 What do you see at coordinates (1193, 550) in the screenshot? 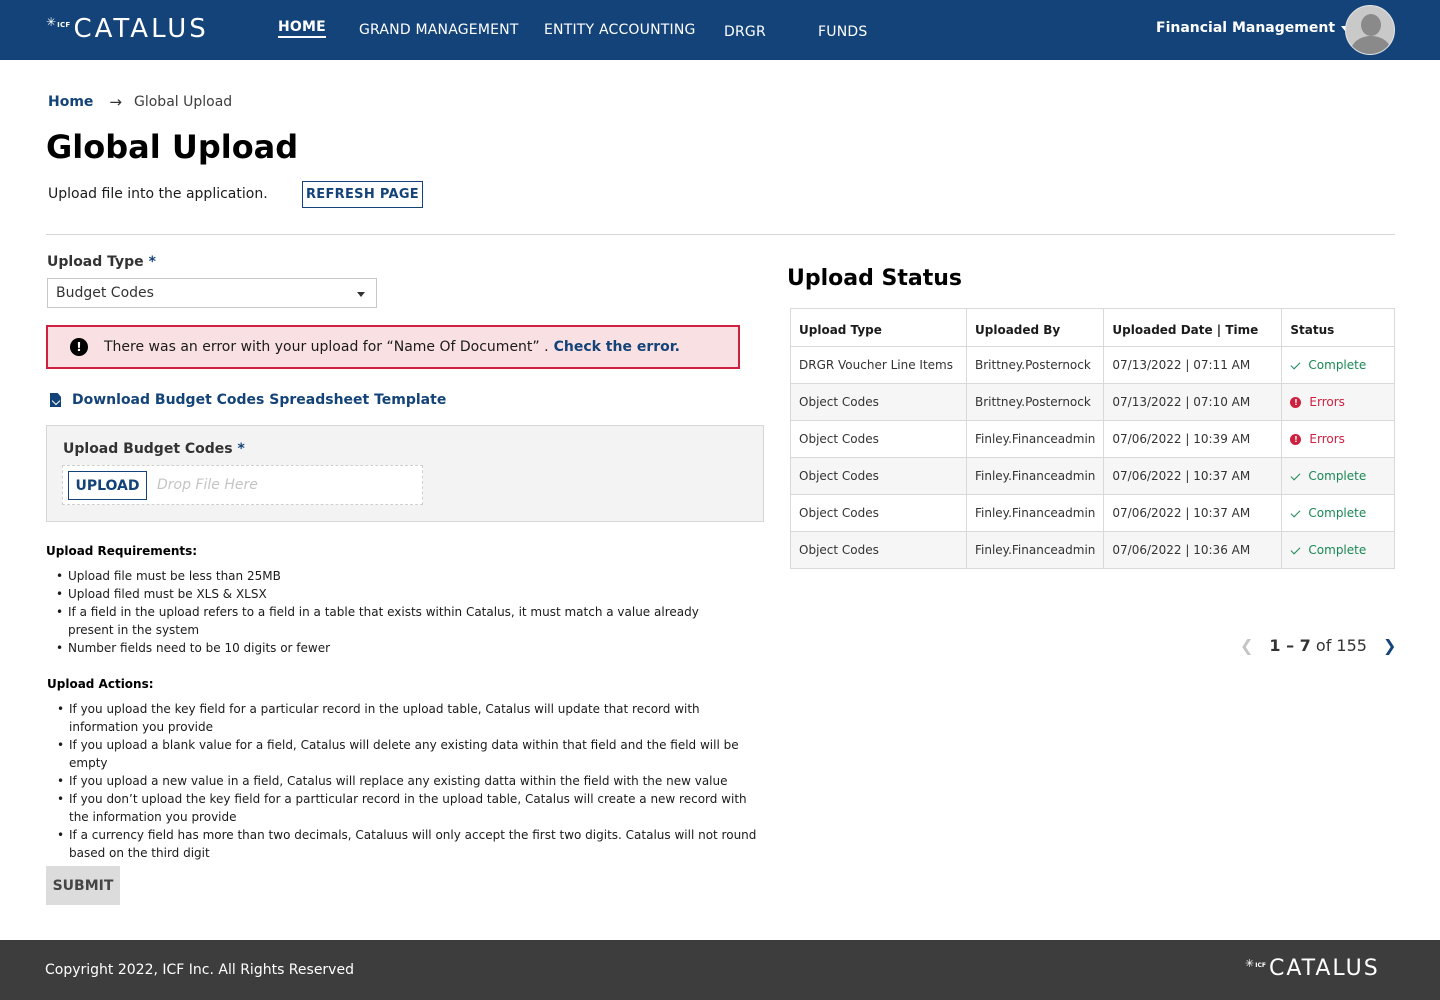
I see `cell-uploaded-datetime: 07/06/2022 | 10:36 AM` at bounding box center [1193, 550].